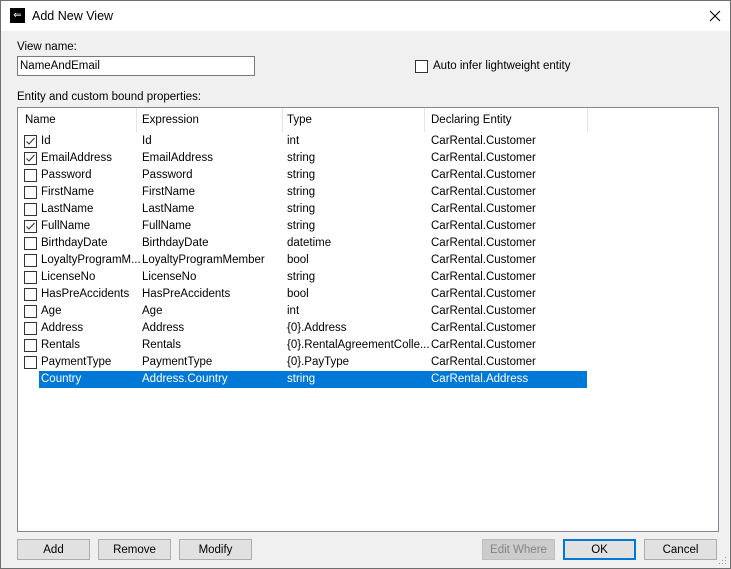 Image resolution: width=731 pixels, height=569 pixels. What do you see at coordinates (421, 66) in the screenshot?
I see `auto-infer-checkbox-box` at bounding box center [421, 66].